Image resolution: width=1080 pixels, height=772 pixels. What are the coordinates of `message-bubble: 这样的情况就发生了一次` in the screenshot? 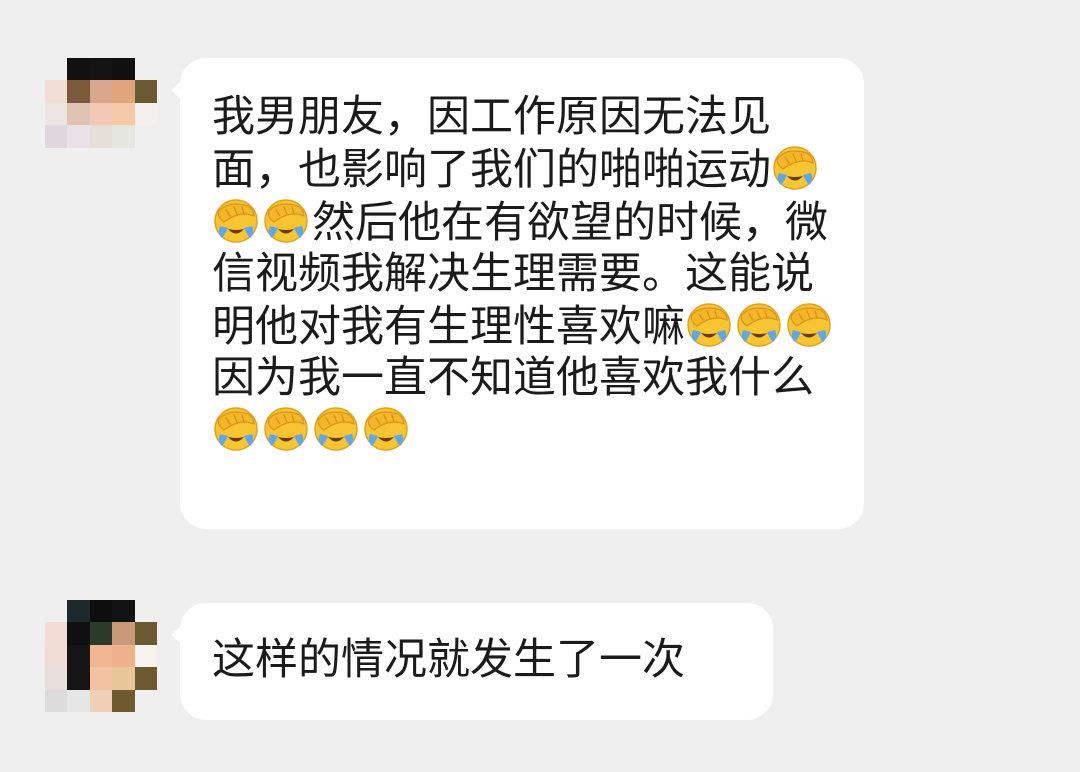 It's located at (472, 661).